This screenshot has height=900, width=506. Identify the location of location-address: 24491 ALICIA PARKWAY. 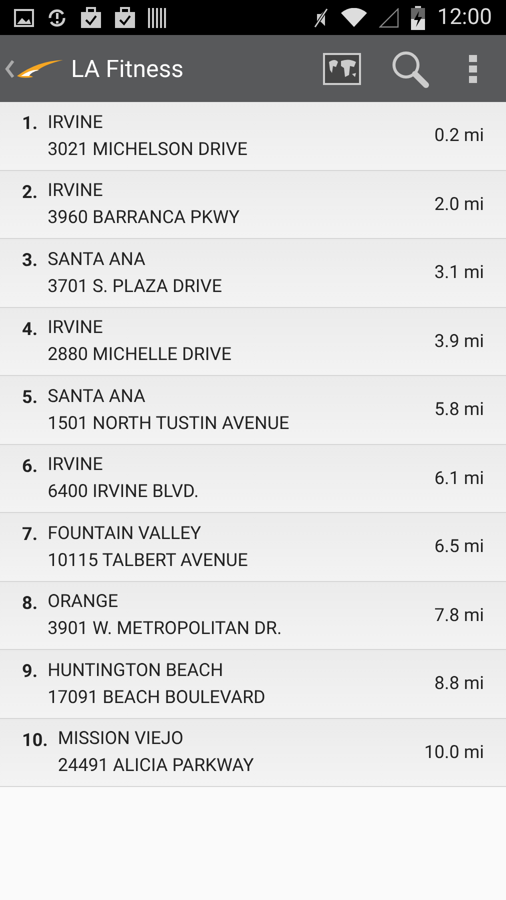
(156, 766).